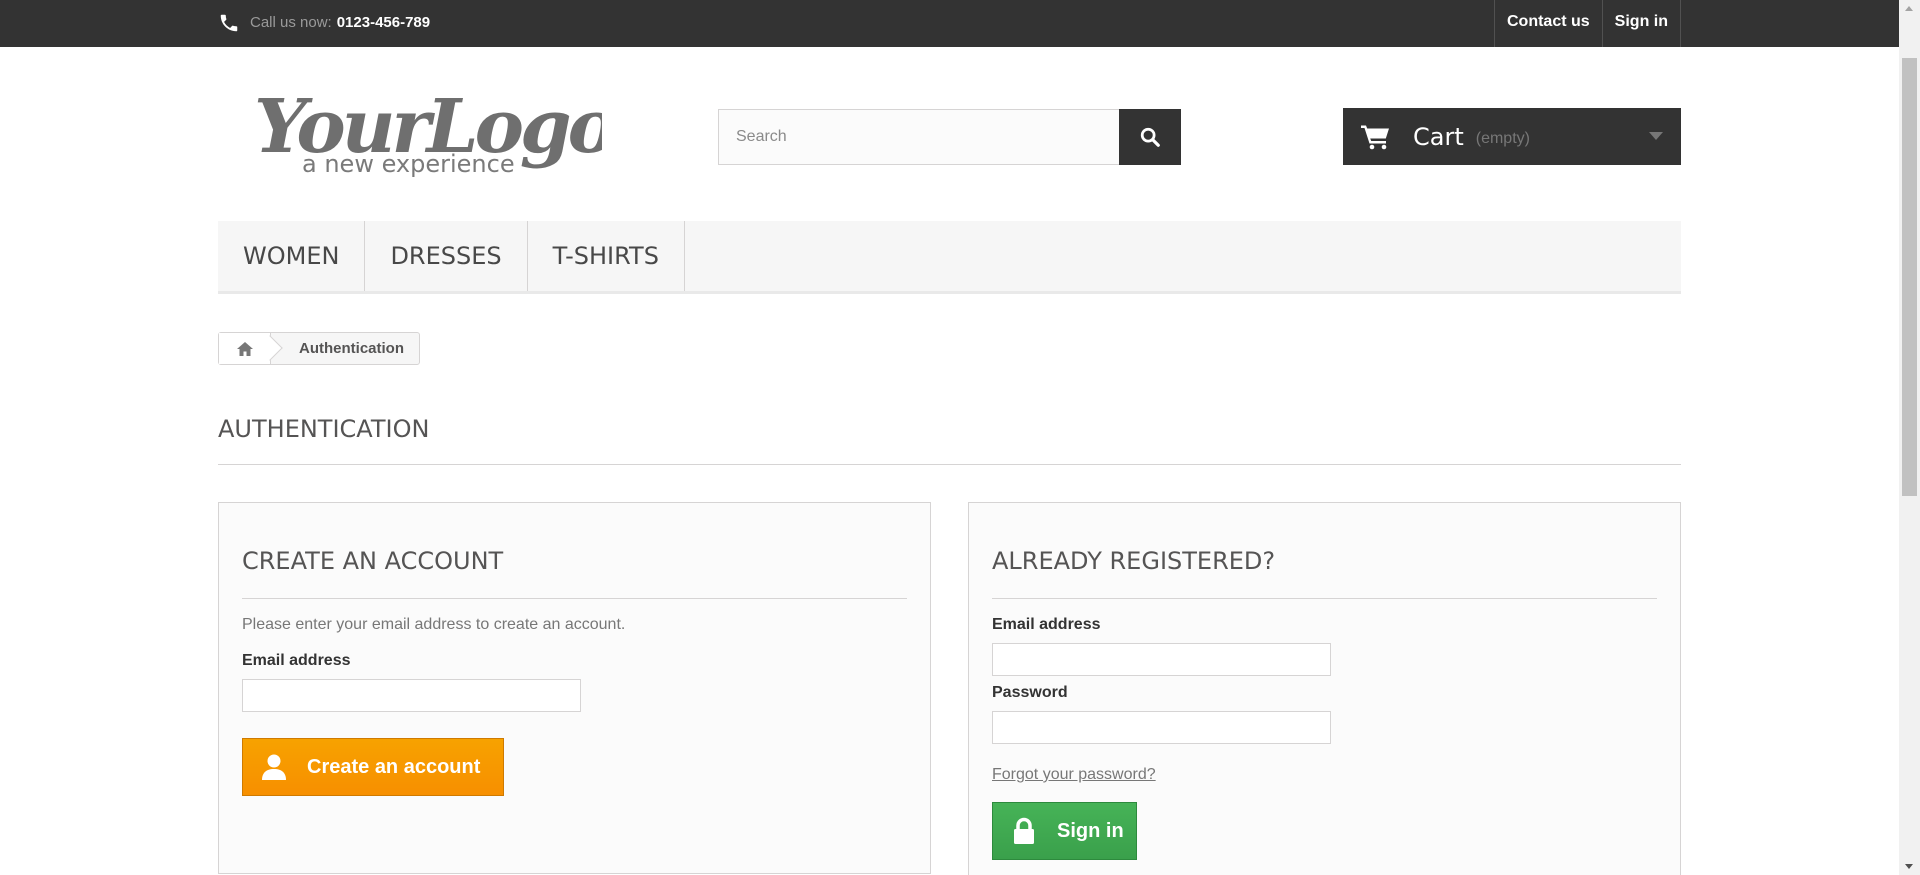 The image size is (1920, 875). I want to click on create-email-field, so click(411, 695).